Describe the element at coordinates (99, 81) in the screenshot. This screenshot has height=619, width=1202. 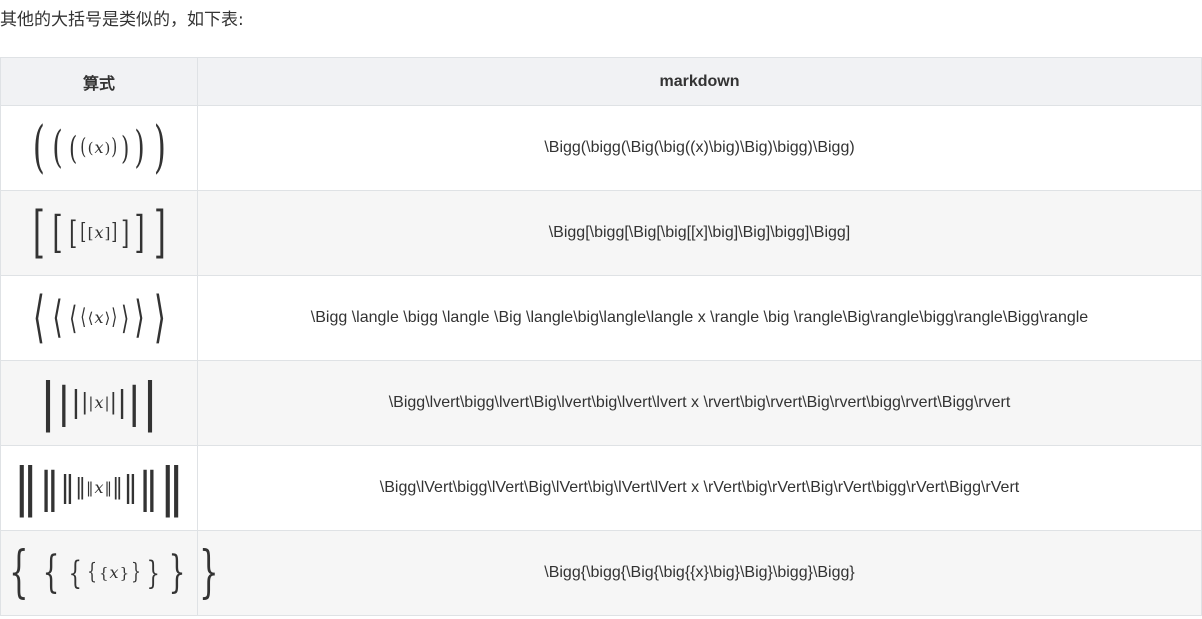
I see `header-formula: 算式` at that location.